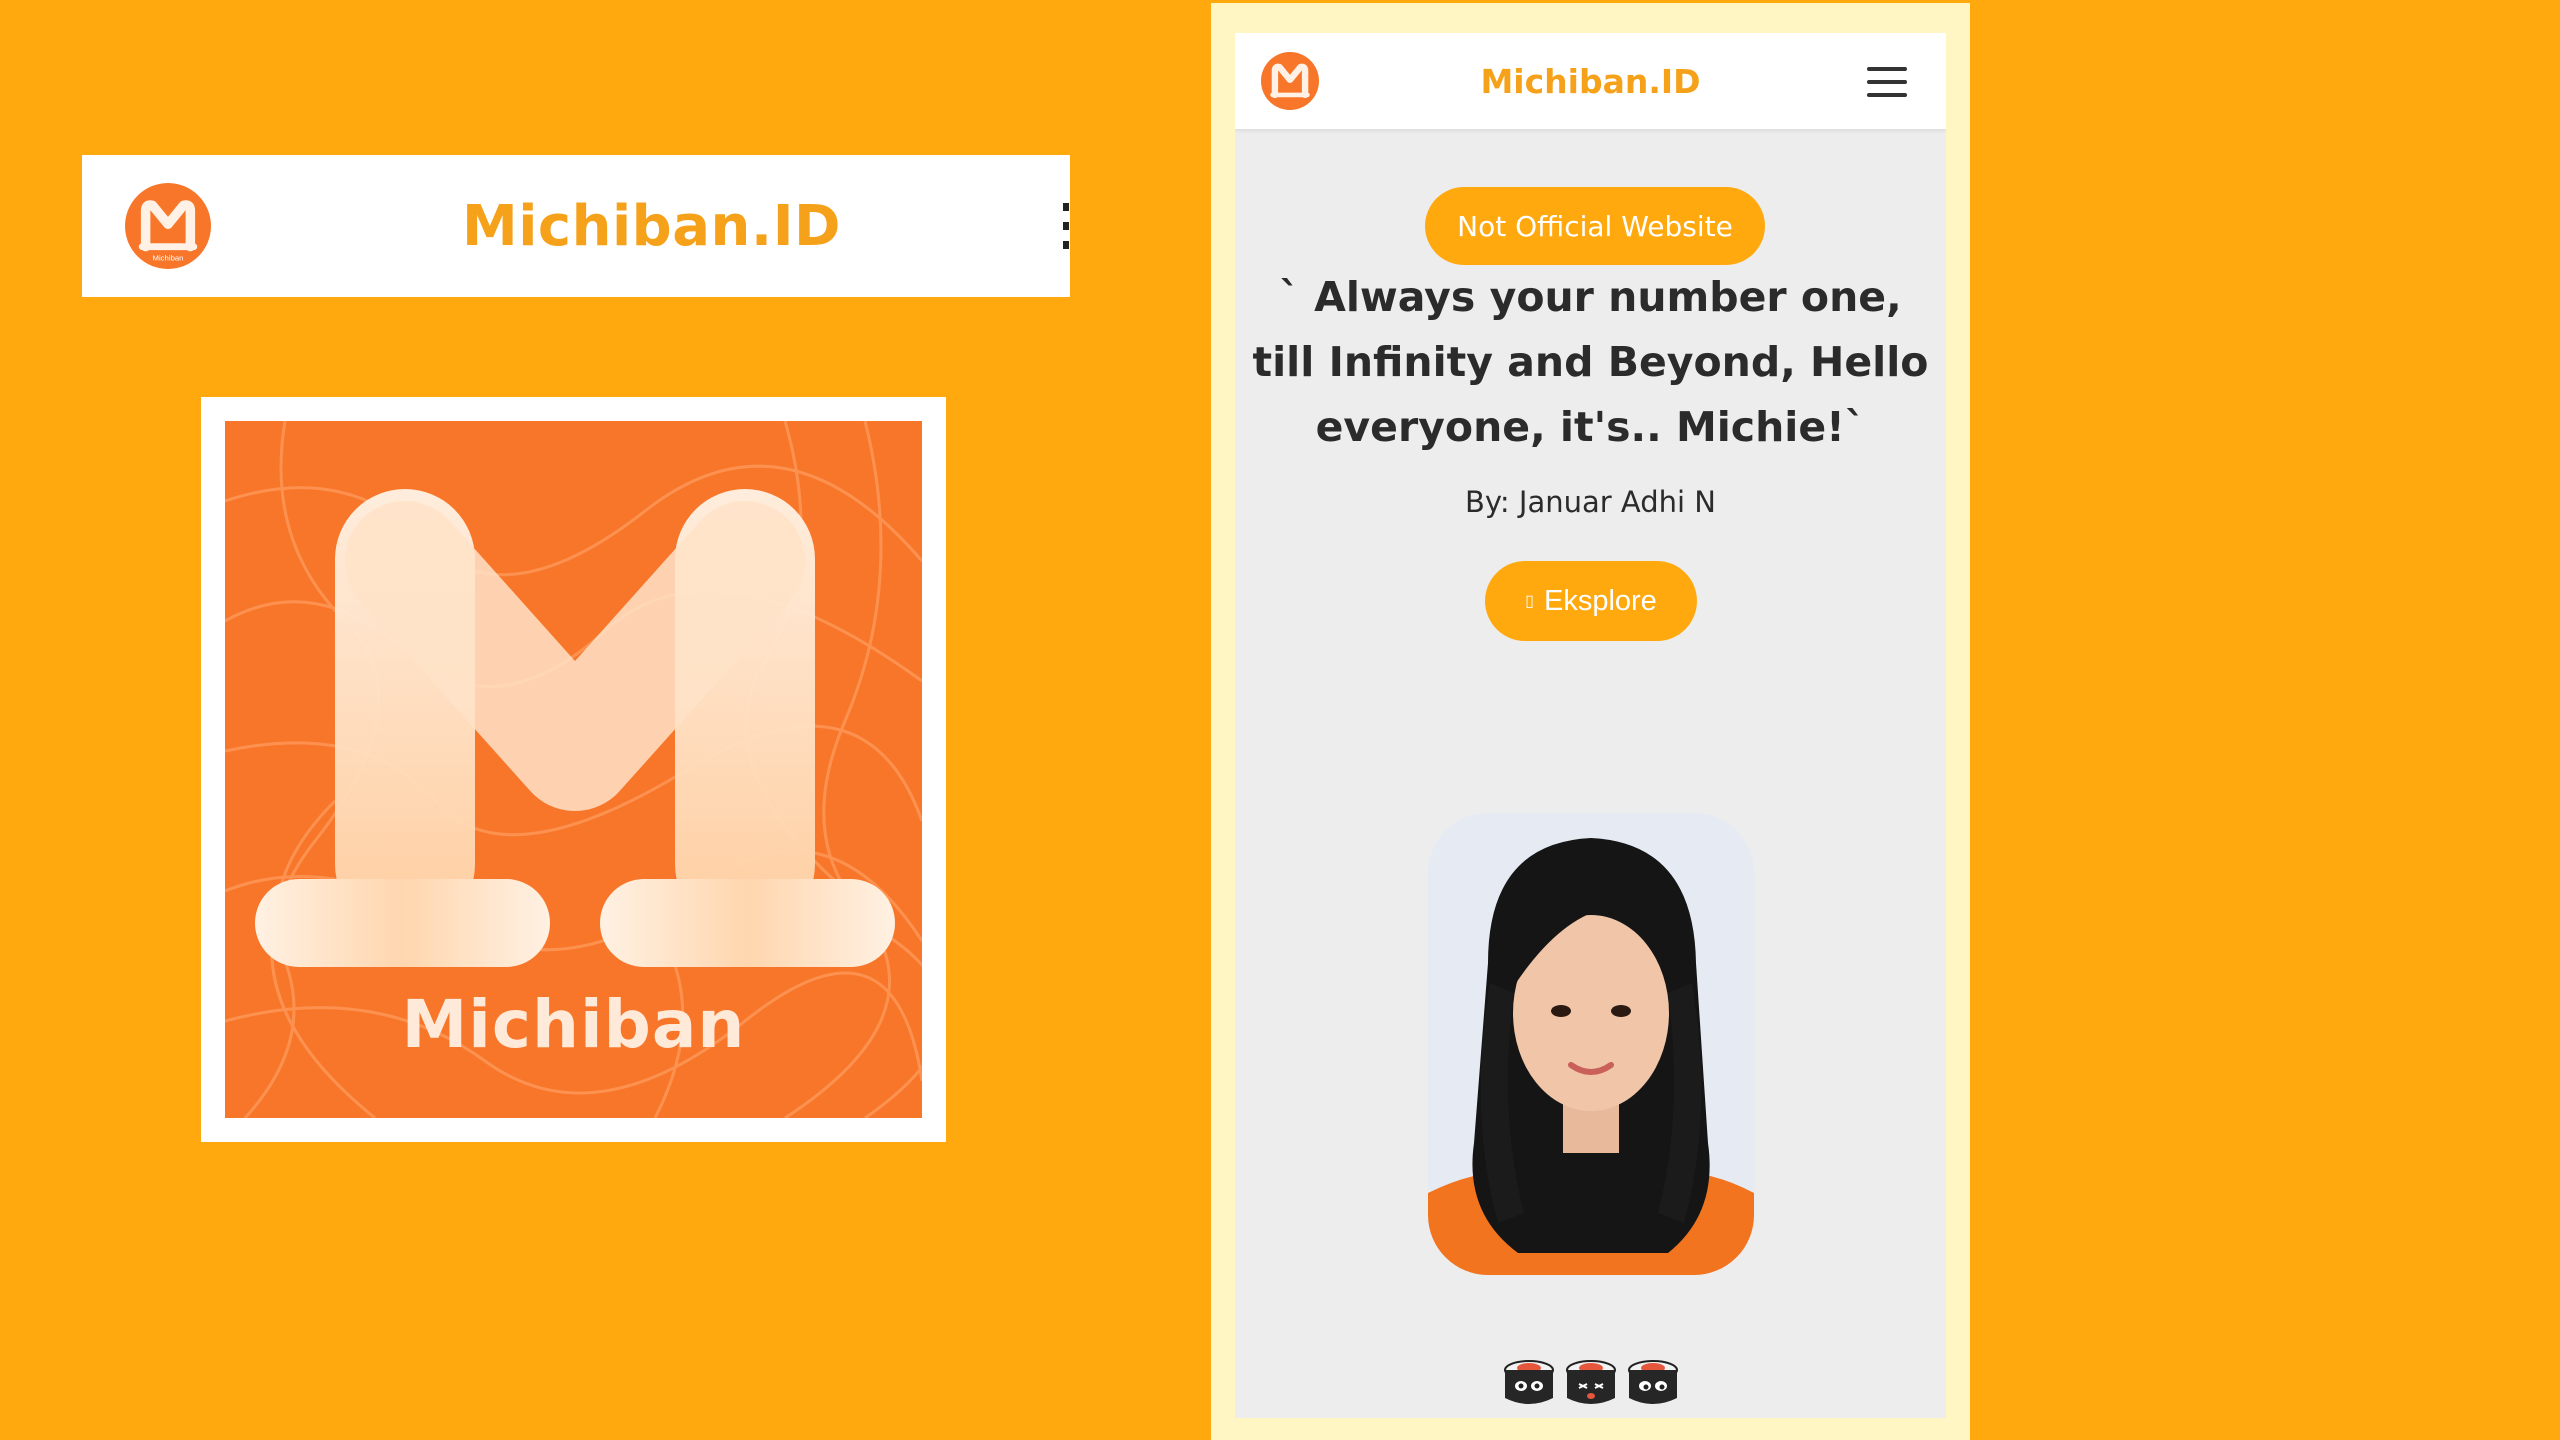  I want to click on svg-text: Michiban, so click(168, 257).